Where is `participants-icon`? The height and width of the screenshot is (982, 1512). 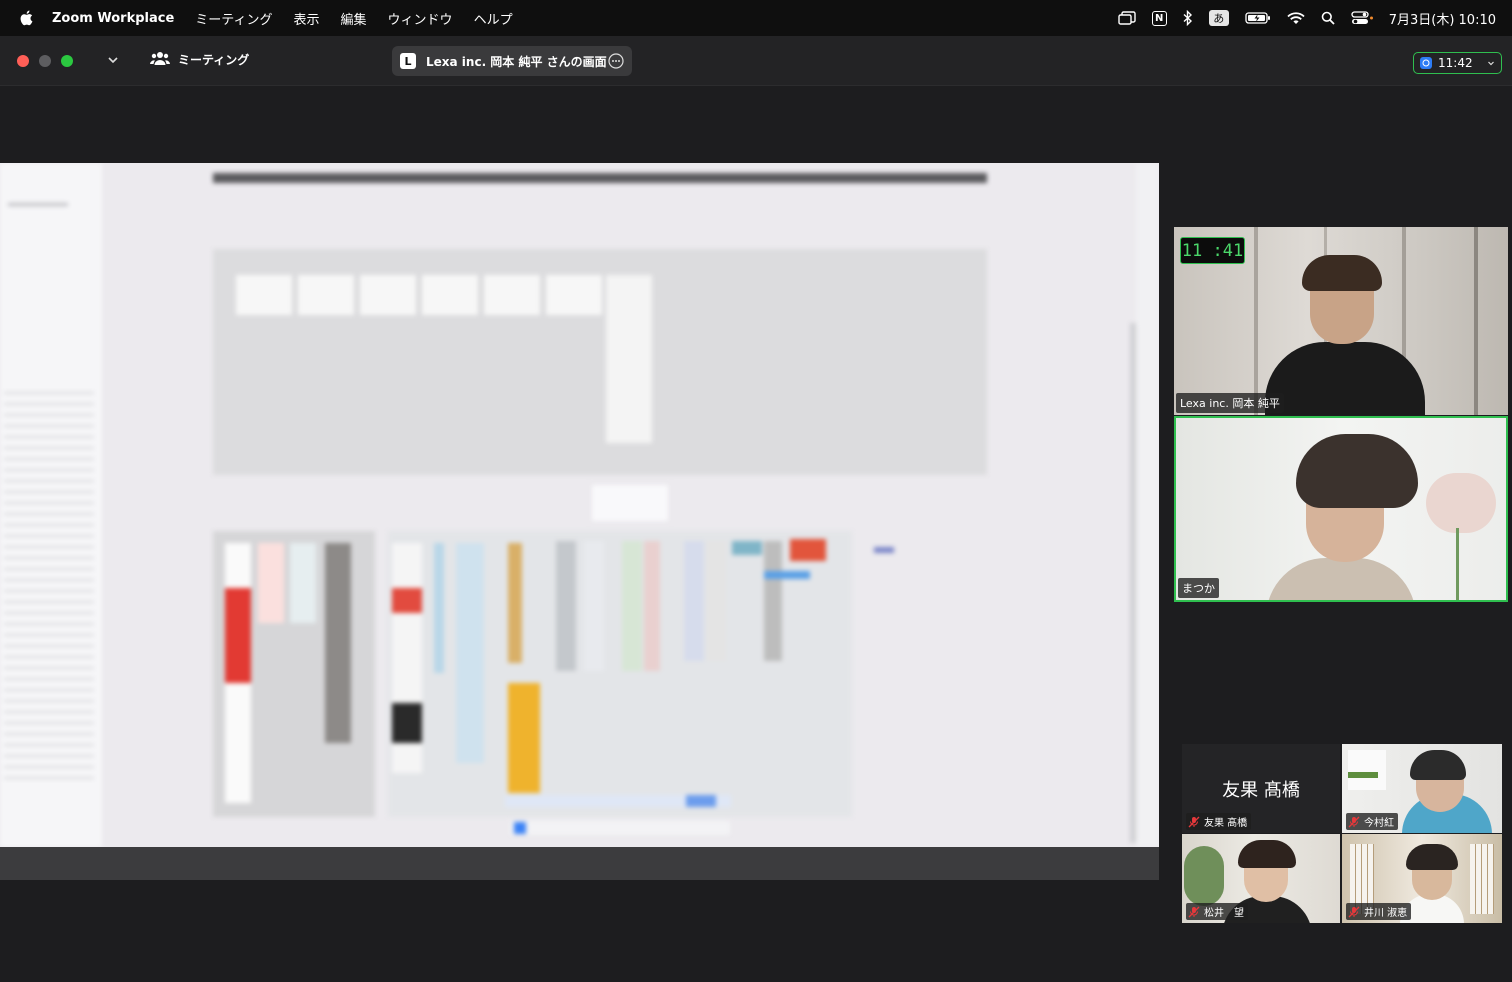
participants-icon is located at coordinates (160, 59).